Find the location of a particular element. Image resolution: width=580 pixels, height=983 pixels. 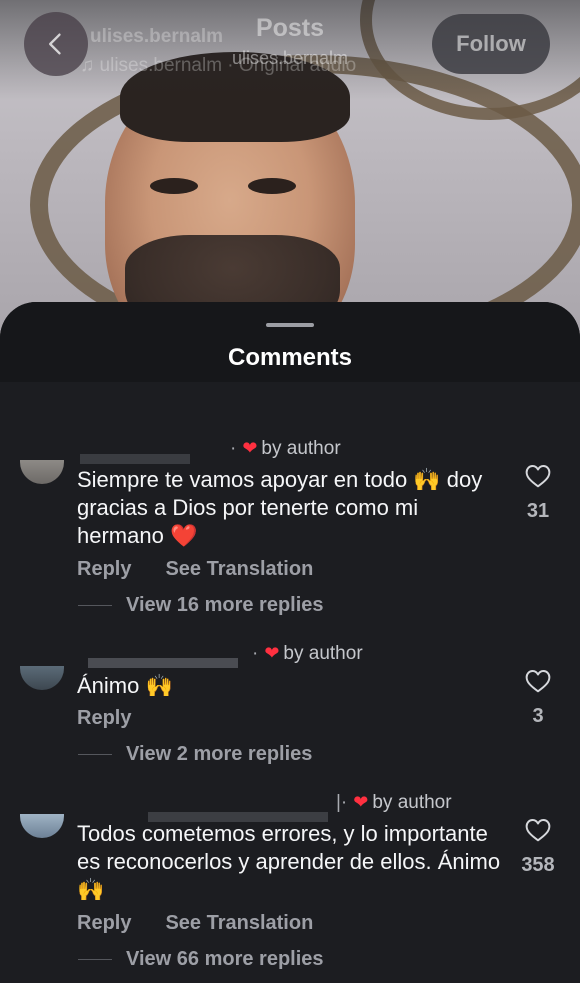

liked-by-author-tag: |· ❤ by author is located at coordinates (394, 803).